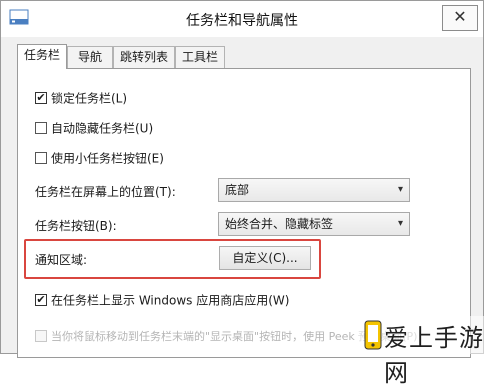 The image size is (484, 388). I want to click on auto-hide-checkbox, so click(41, 127).